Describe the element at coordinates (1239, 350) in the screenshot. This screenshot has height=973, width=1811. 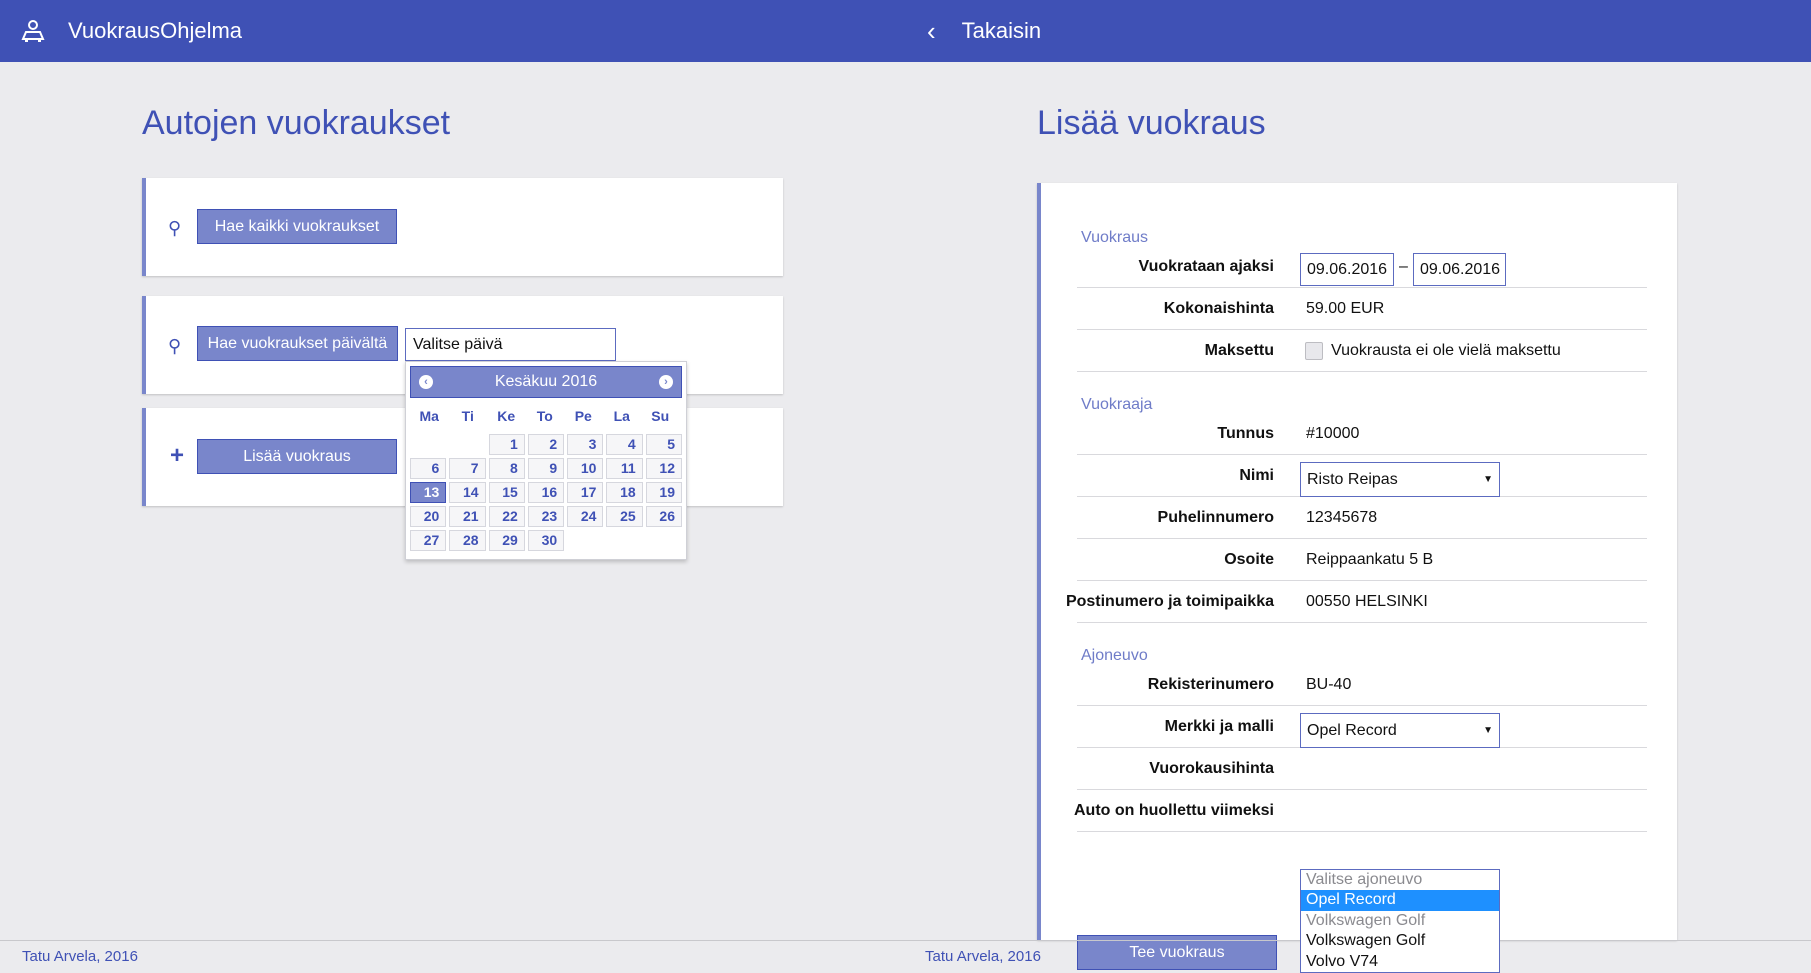
I see `paid-label: Maksettu` at that location.